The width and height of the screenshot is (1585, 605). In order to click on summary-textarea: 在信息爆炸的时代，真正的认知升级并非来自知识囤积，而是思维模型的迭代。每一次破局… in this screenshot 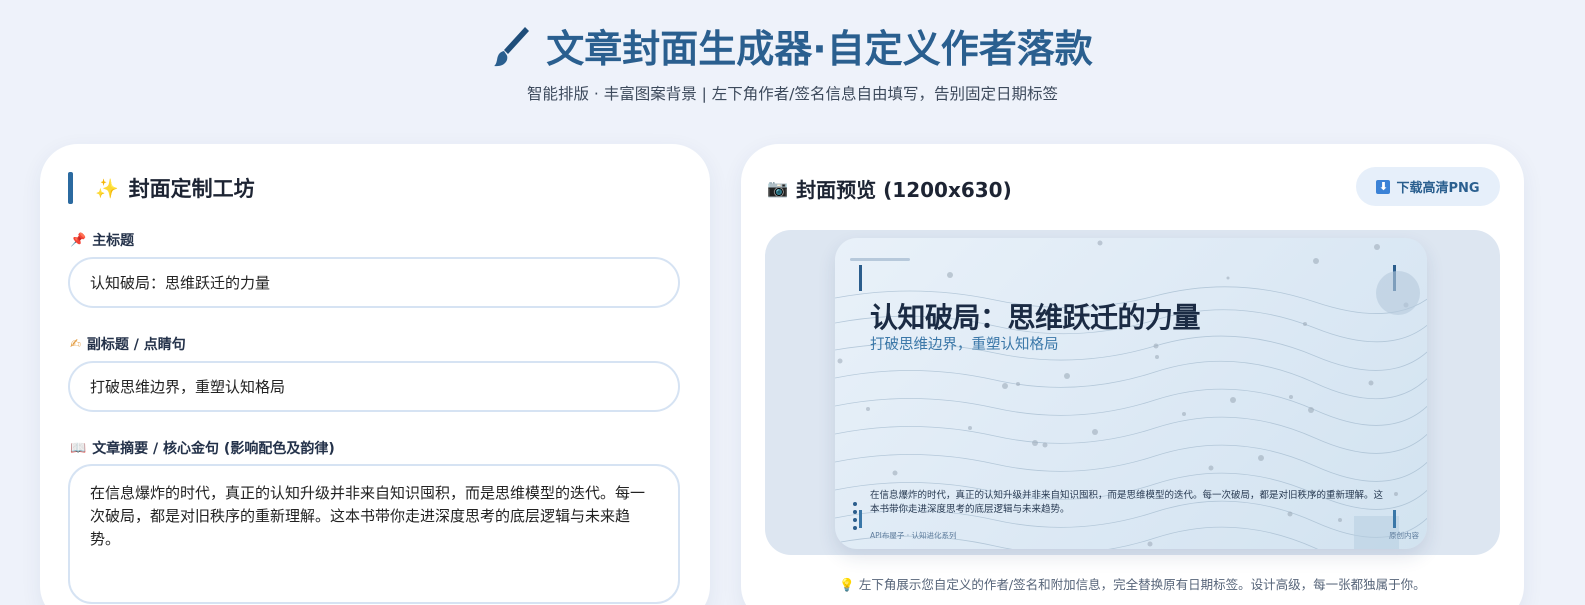, I will do `click(374, 534)`.